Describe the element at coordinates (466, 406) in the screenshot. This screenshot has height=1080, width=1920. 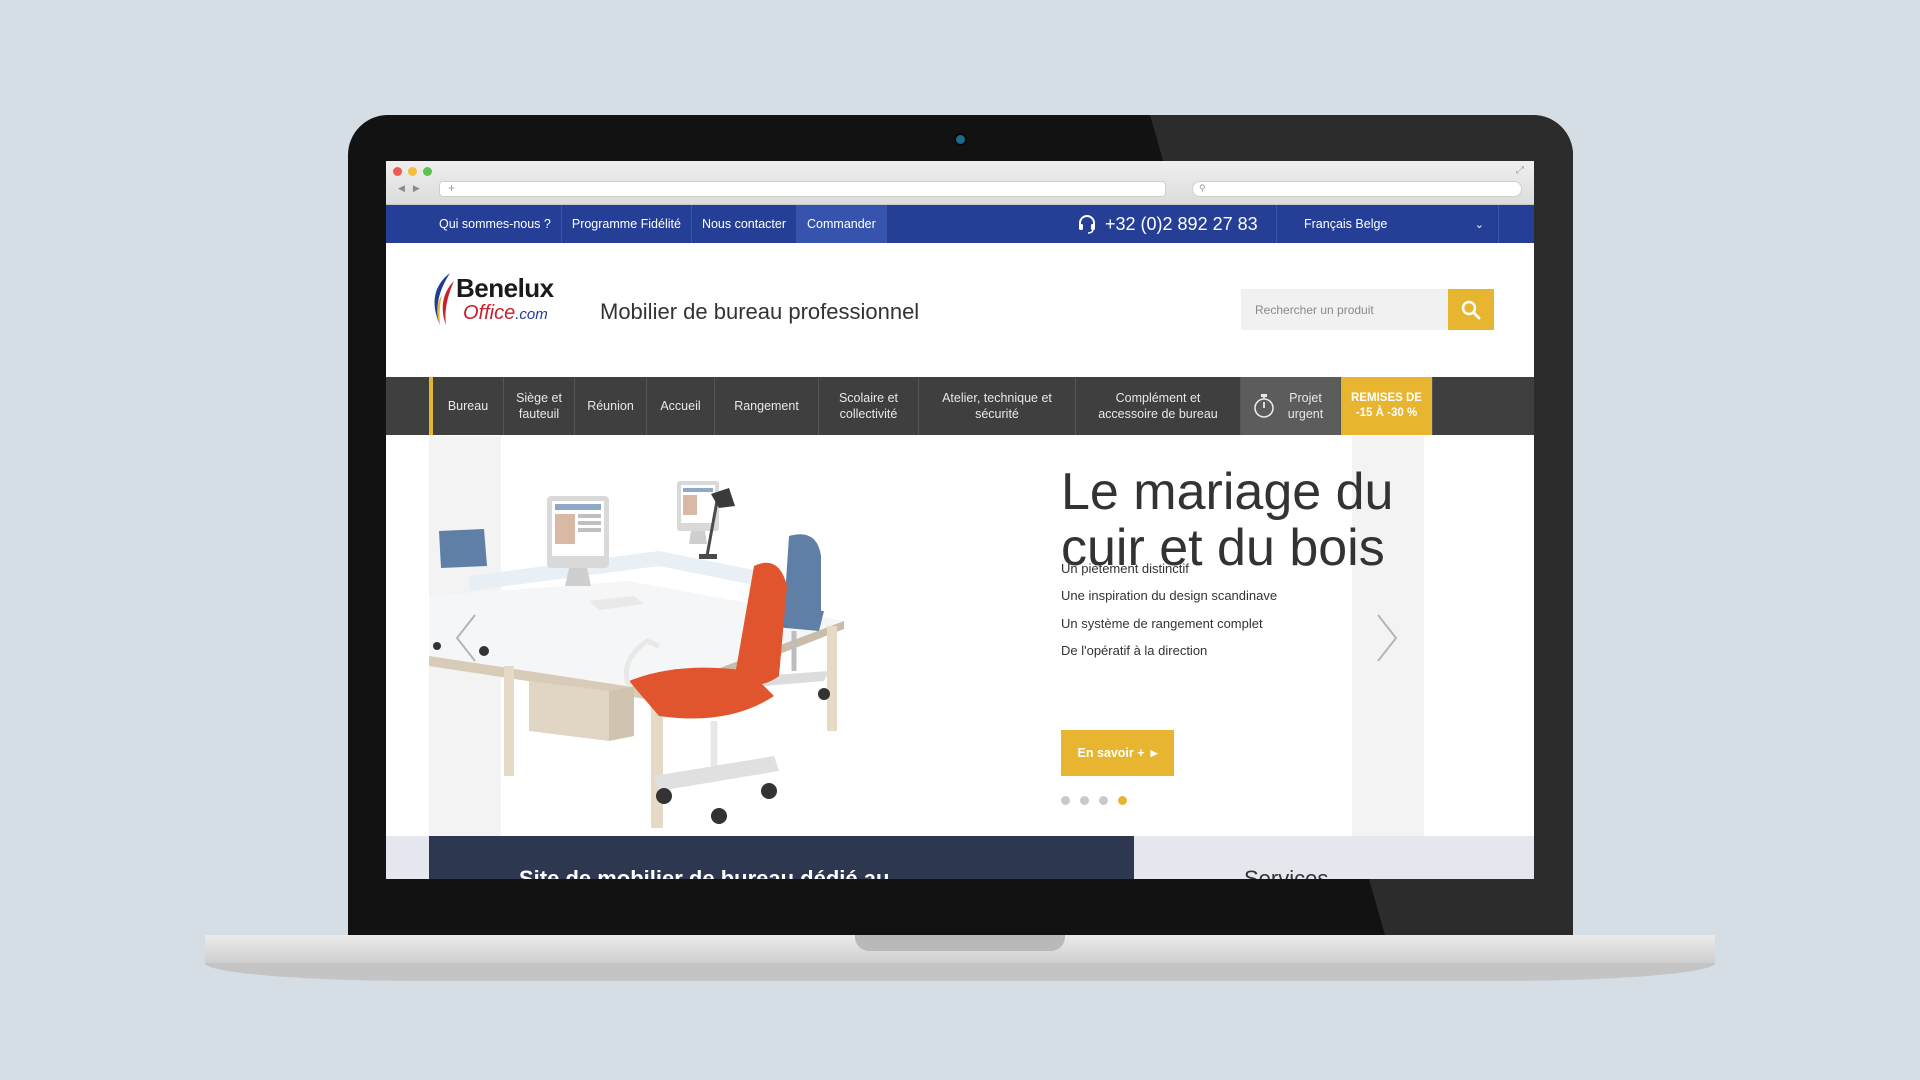
I see `nav-item-bureau: Bureau` at that location.